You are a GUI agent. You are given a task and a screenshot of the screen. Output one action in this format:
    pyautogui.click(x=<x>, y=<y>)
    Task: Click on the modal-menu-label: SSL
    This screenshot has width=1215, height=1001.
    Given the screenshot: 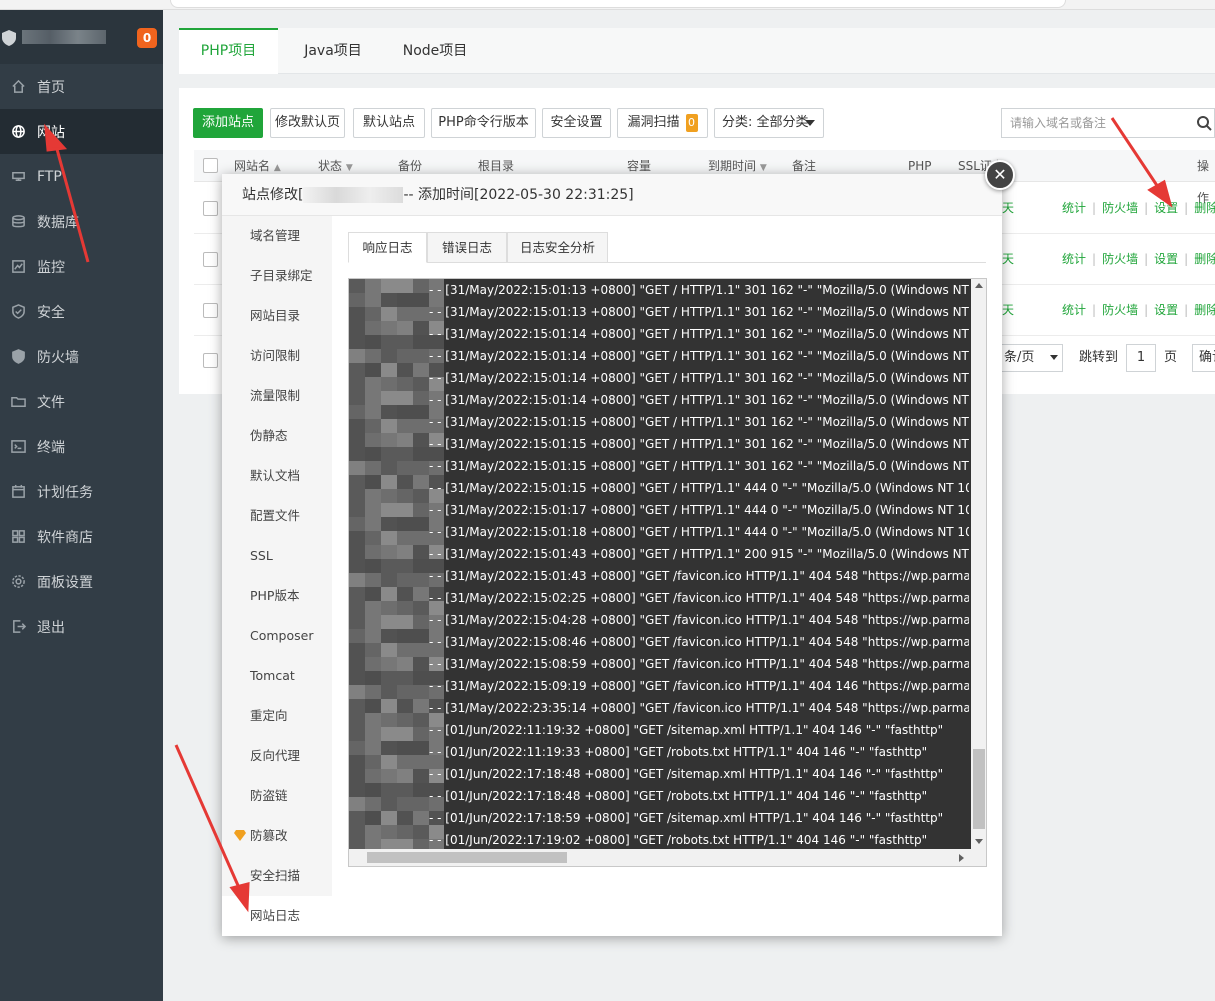 What is the action you would take?
    pyautogui.click(x=261, y=555)
    